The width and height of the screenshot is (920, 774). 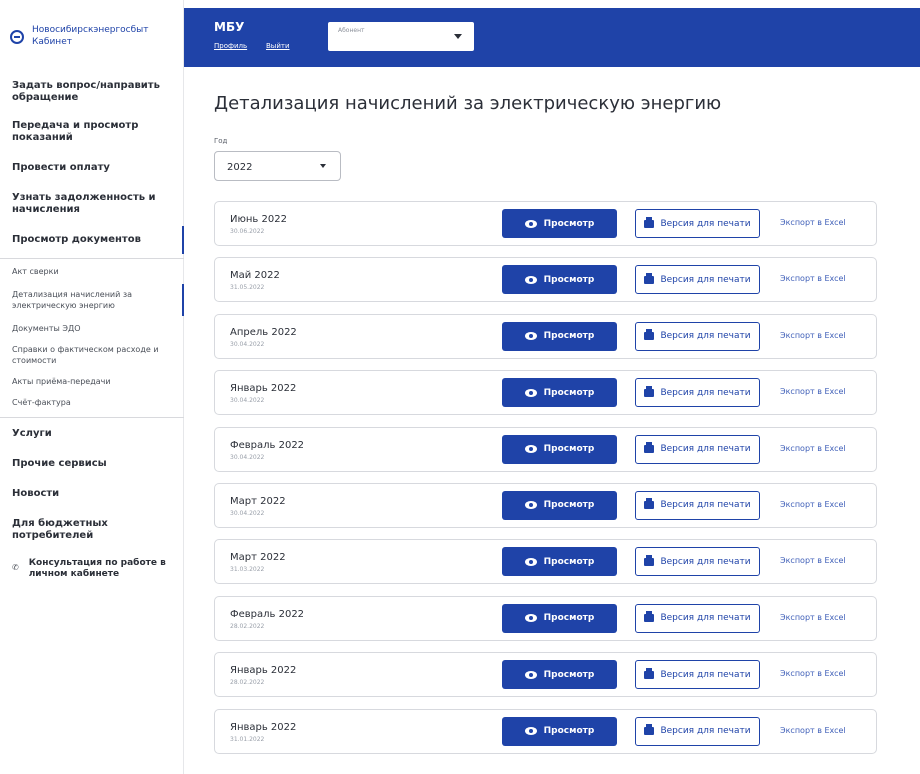 What do you see at coordinates (263, 332) in the screenshot?
I see `item-title: Апрель 2022` at bounding box center [263, 332].